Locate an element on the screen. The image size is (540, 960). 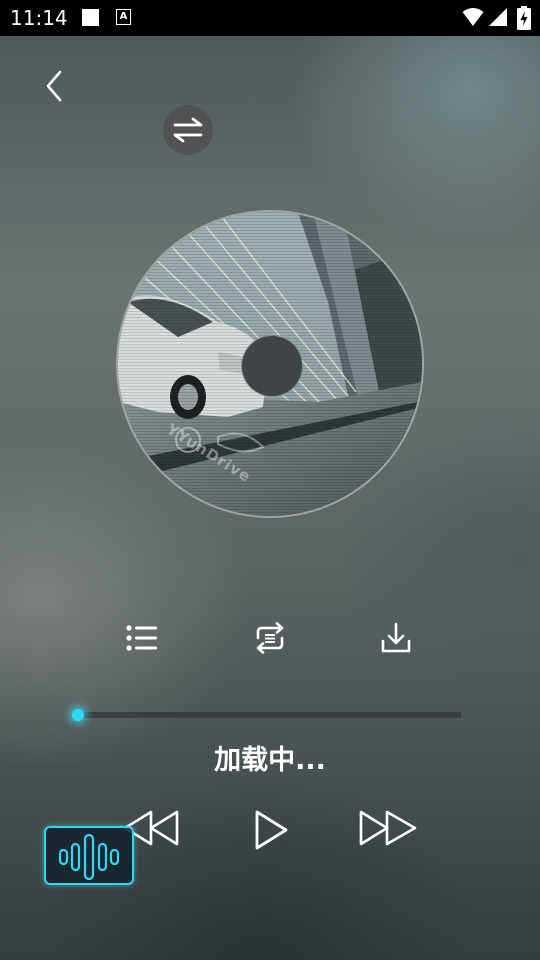
voice-waveform-icon is located at coordinates (89, 856).